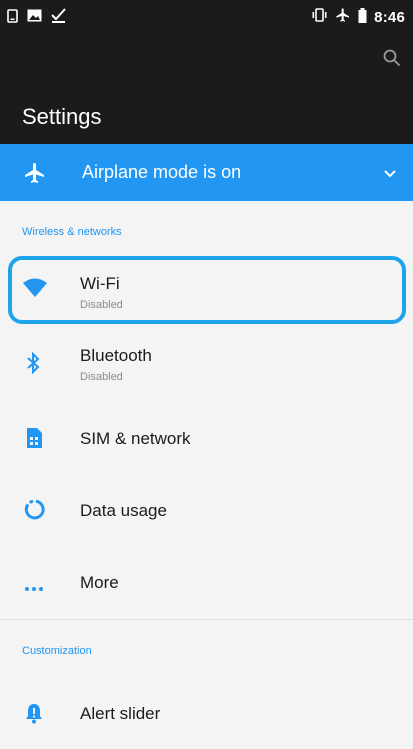 This screenshot has width=413, height=749. What do you see at coordinates (34, 440) in the screenshot?
I see `sim-card-icon` at bounding box center [34, 440].